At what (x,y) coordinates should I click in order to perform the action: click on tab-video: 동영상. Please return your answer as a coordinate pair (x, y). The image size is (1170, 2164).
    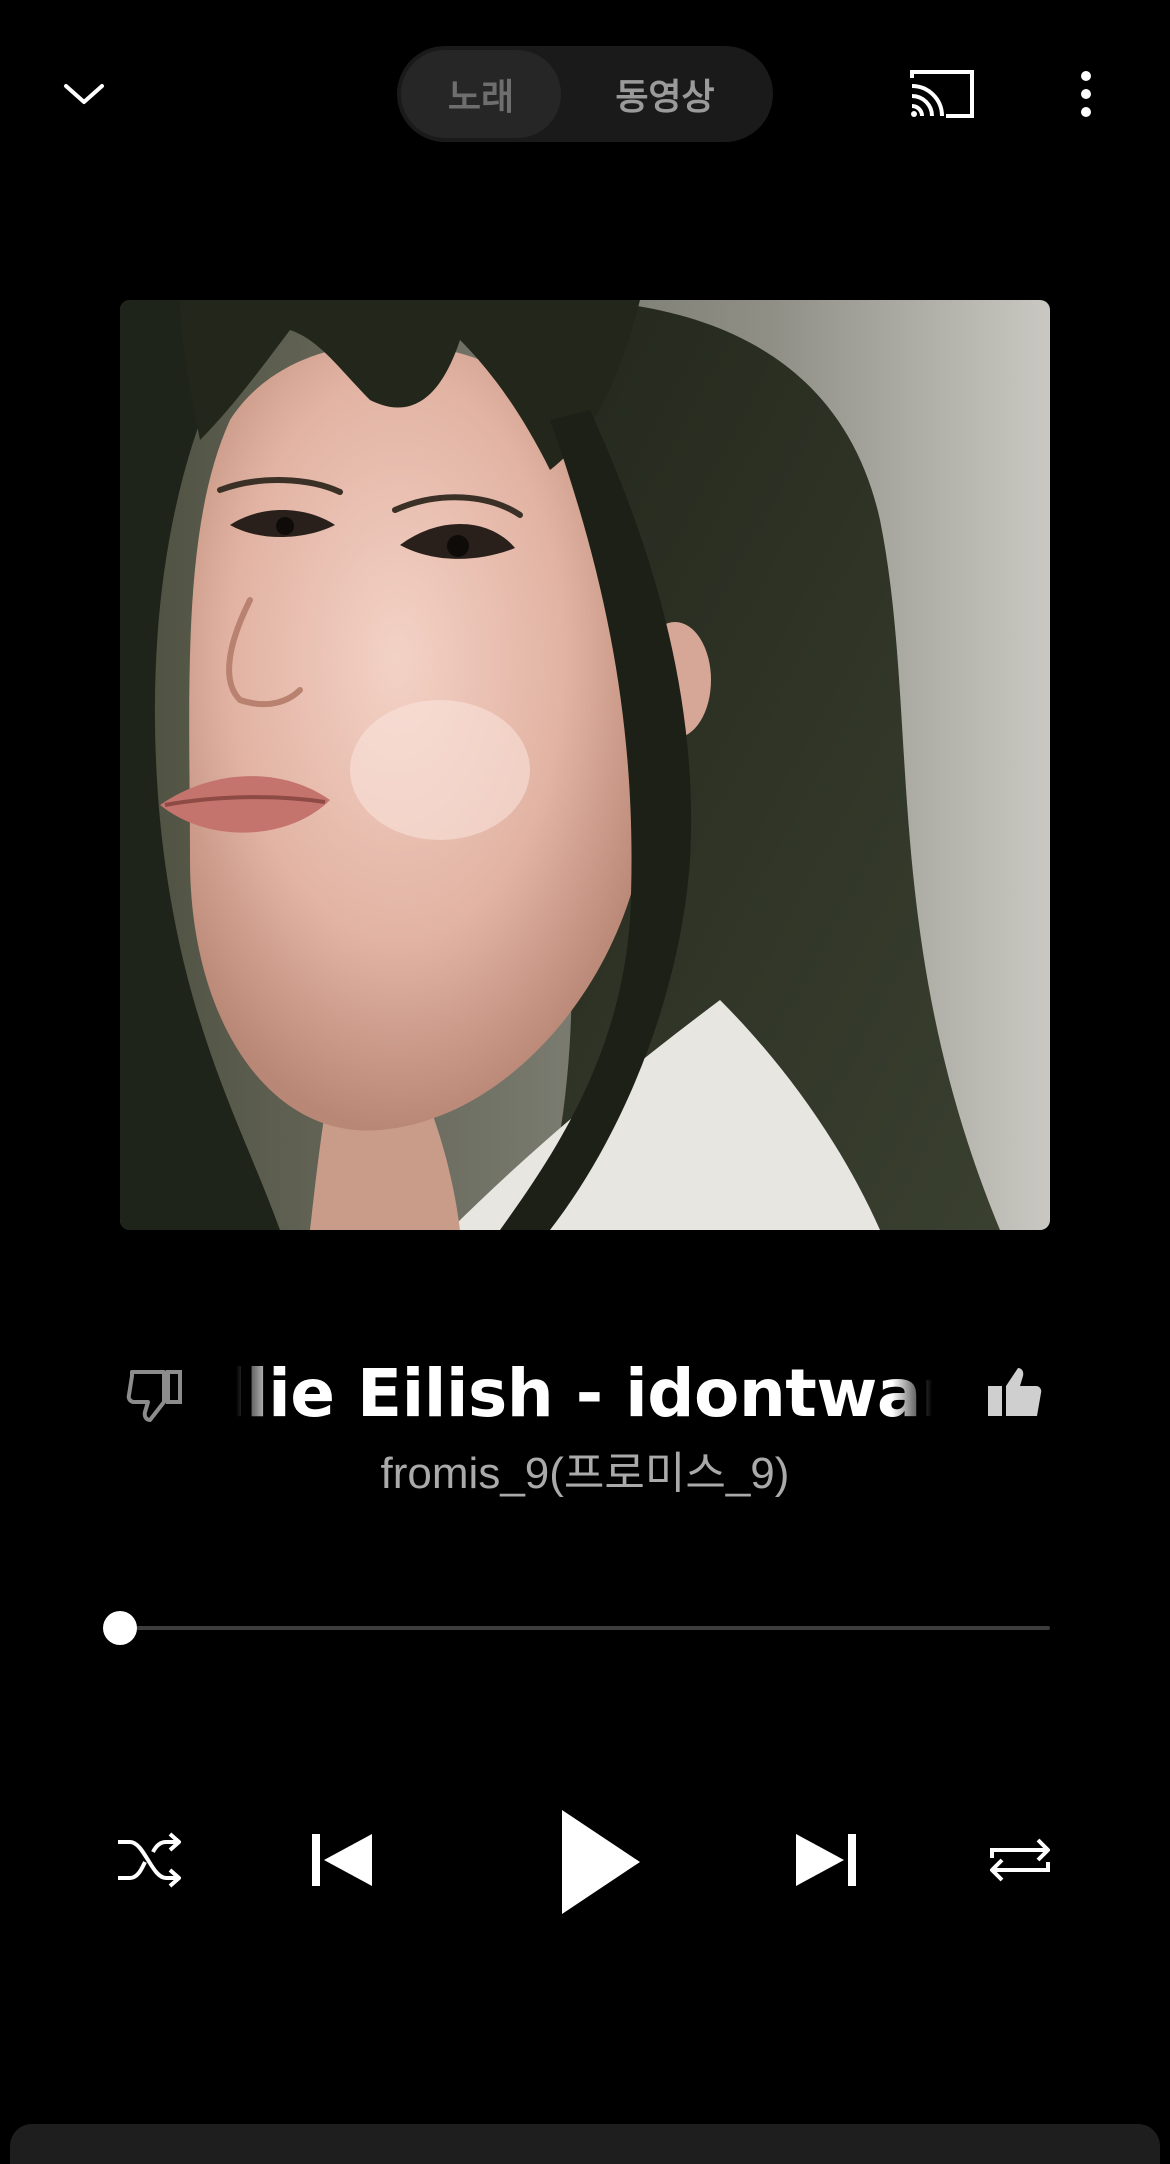
    Looking at the image, I should click on (665, 94).